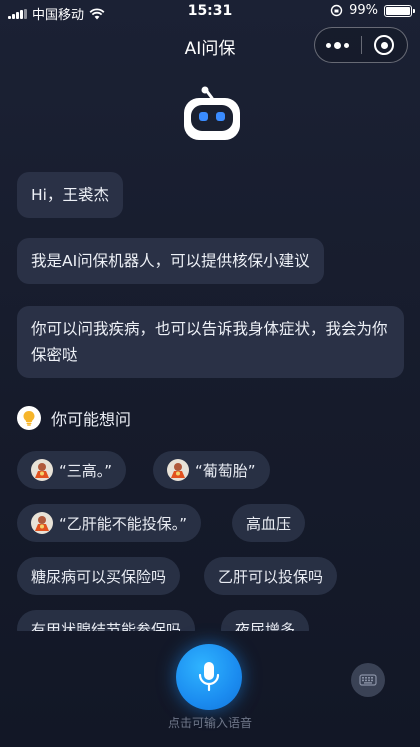 The image size is (420, 747). Describe the element at coordinates (363, 10) in the screenshot. I see `battery-percent: 99%` at that location.